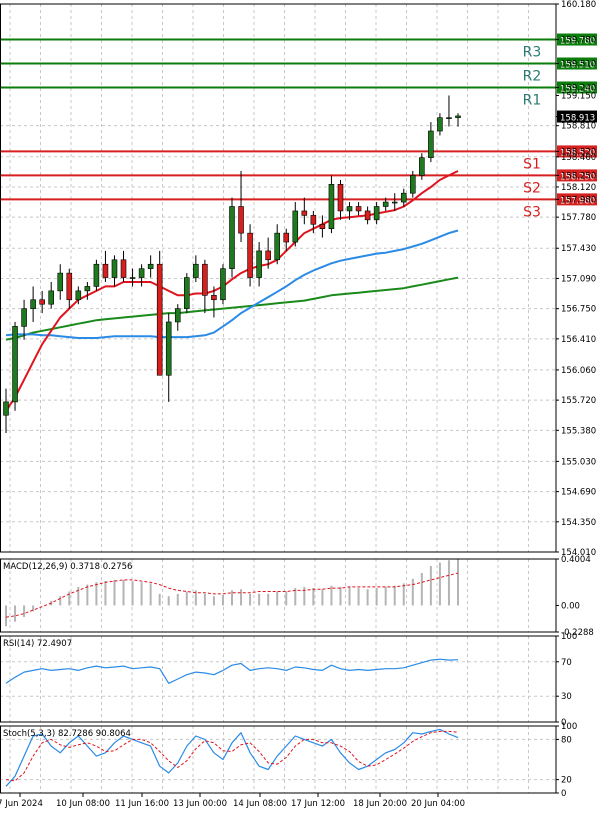  Describe the element at coordinates (532, 53) in the screenshot. I see `level-label-r3: R3` at that location.